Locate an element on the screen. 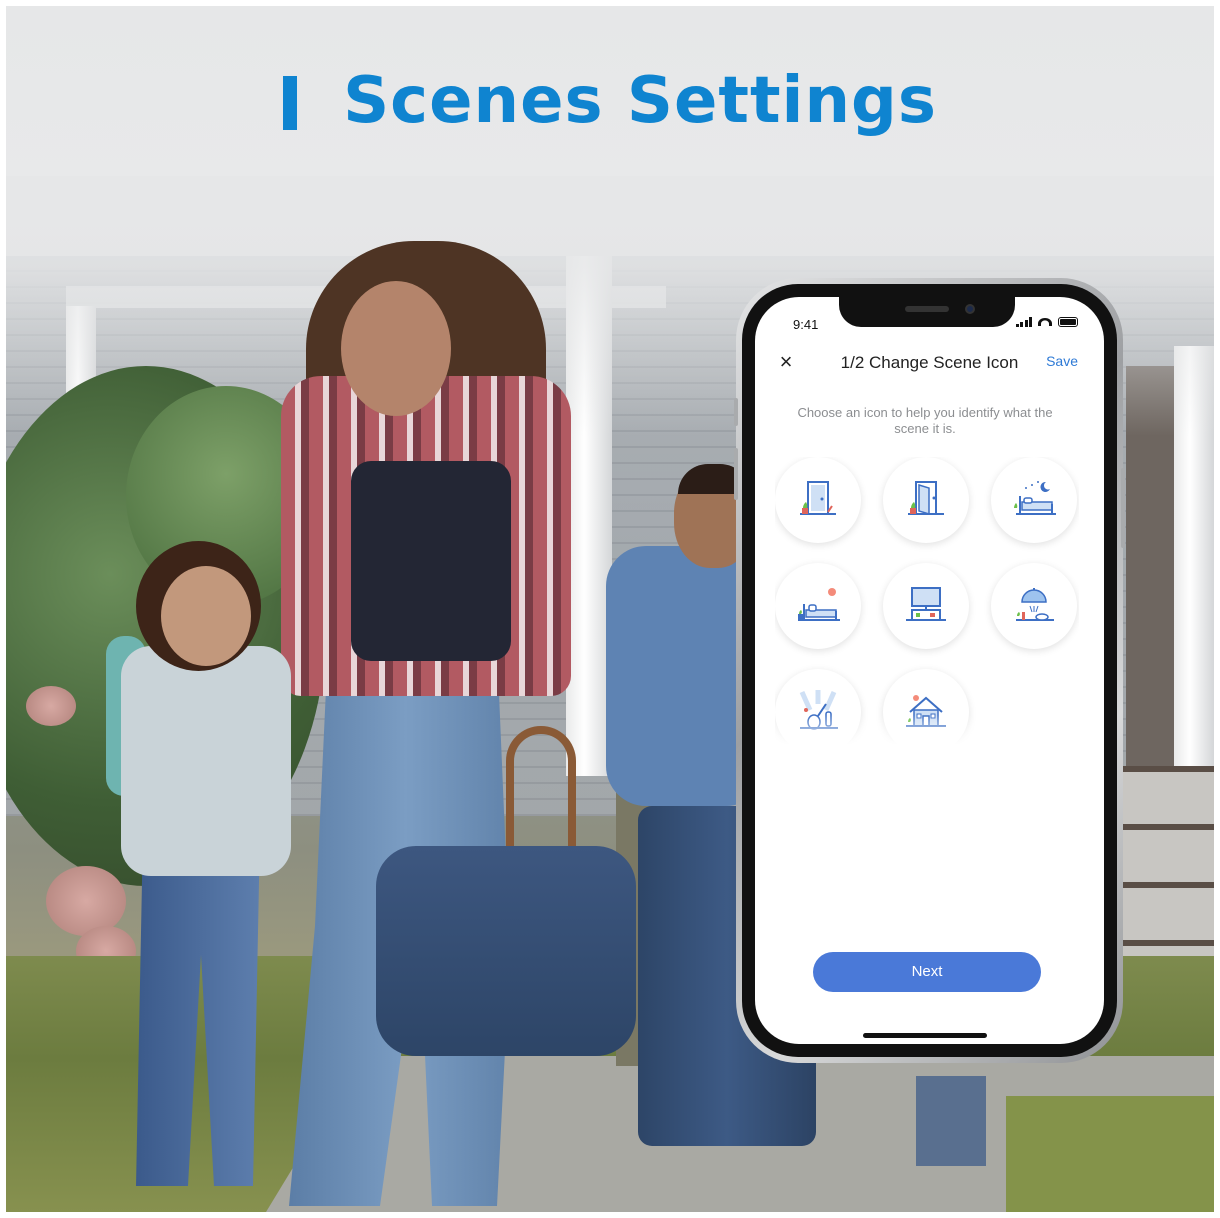 This screenshot has width=1220, height=1218. title-accent-bar is located at coordinates (290, 103).